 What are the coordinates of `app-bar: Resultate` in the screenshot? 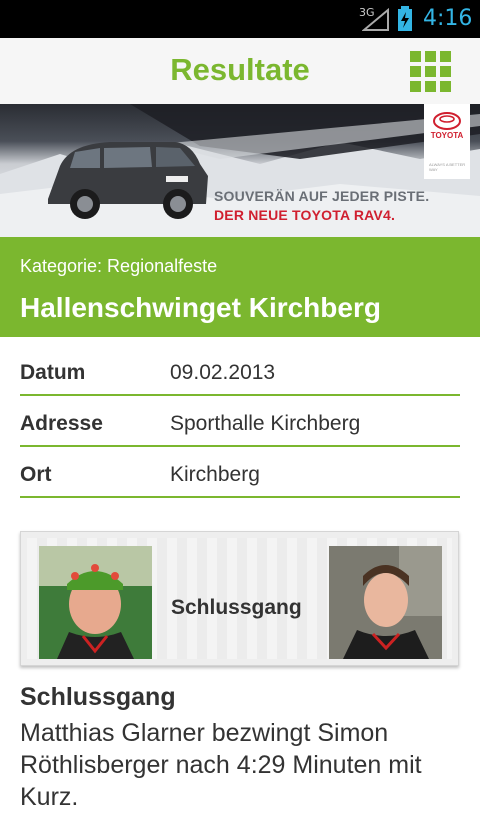 It's located at (240, 71).